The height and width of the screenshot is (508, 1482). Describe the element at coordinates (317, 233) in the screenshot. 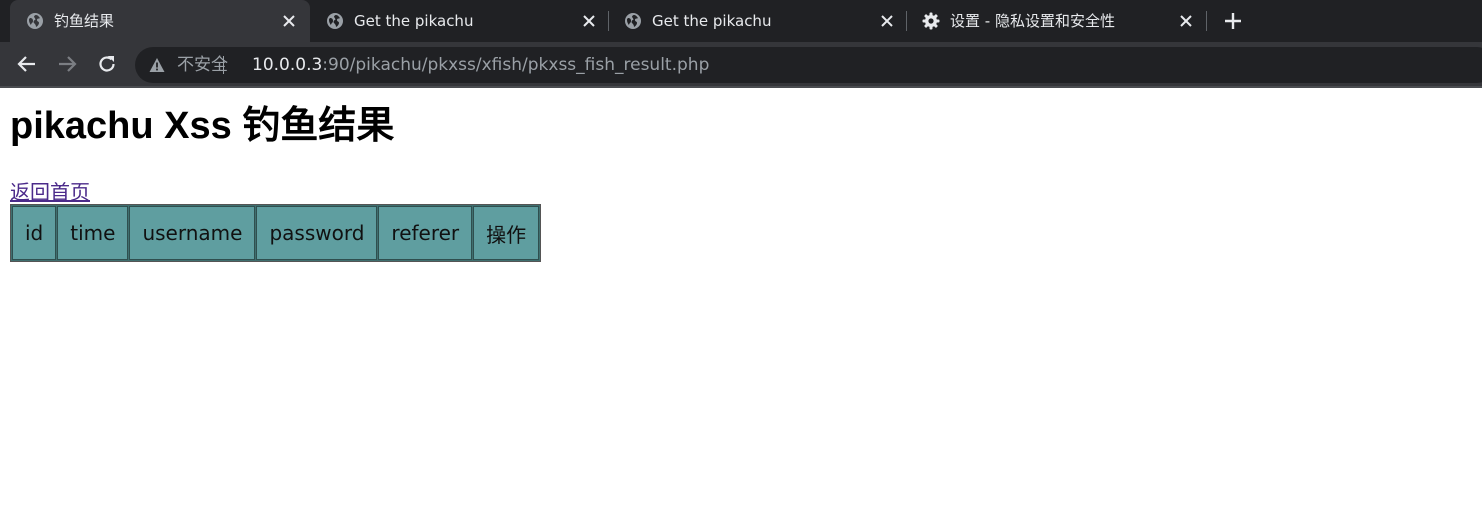

I see `column-header-password: password` at that location.